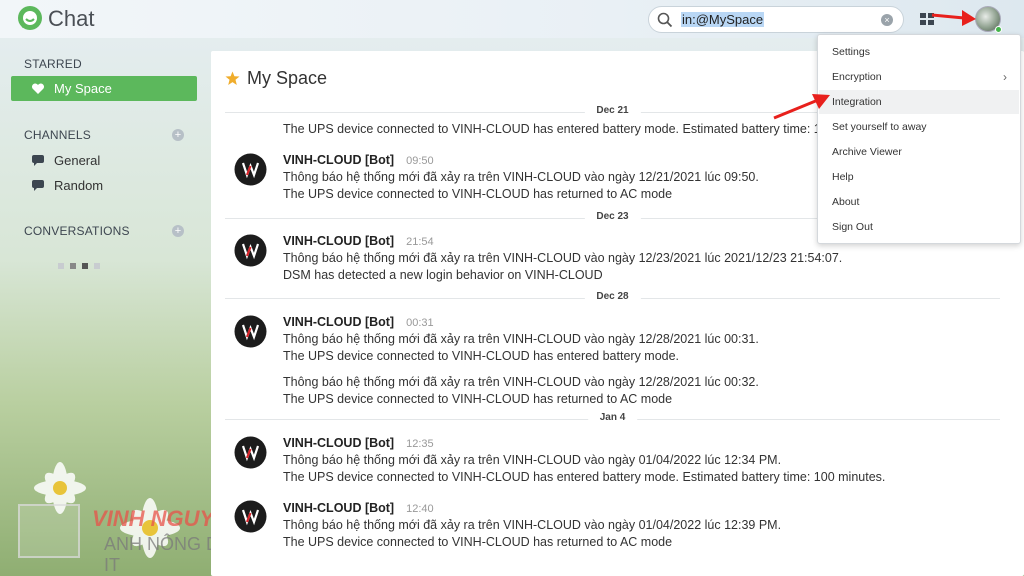 Image resolution: width=1024 pixels, height=576 pixels. What do you see at coordinates (178, 231) in the screenshot?
I see `add-conversation-button: +` at bounding box center [178, 231].